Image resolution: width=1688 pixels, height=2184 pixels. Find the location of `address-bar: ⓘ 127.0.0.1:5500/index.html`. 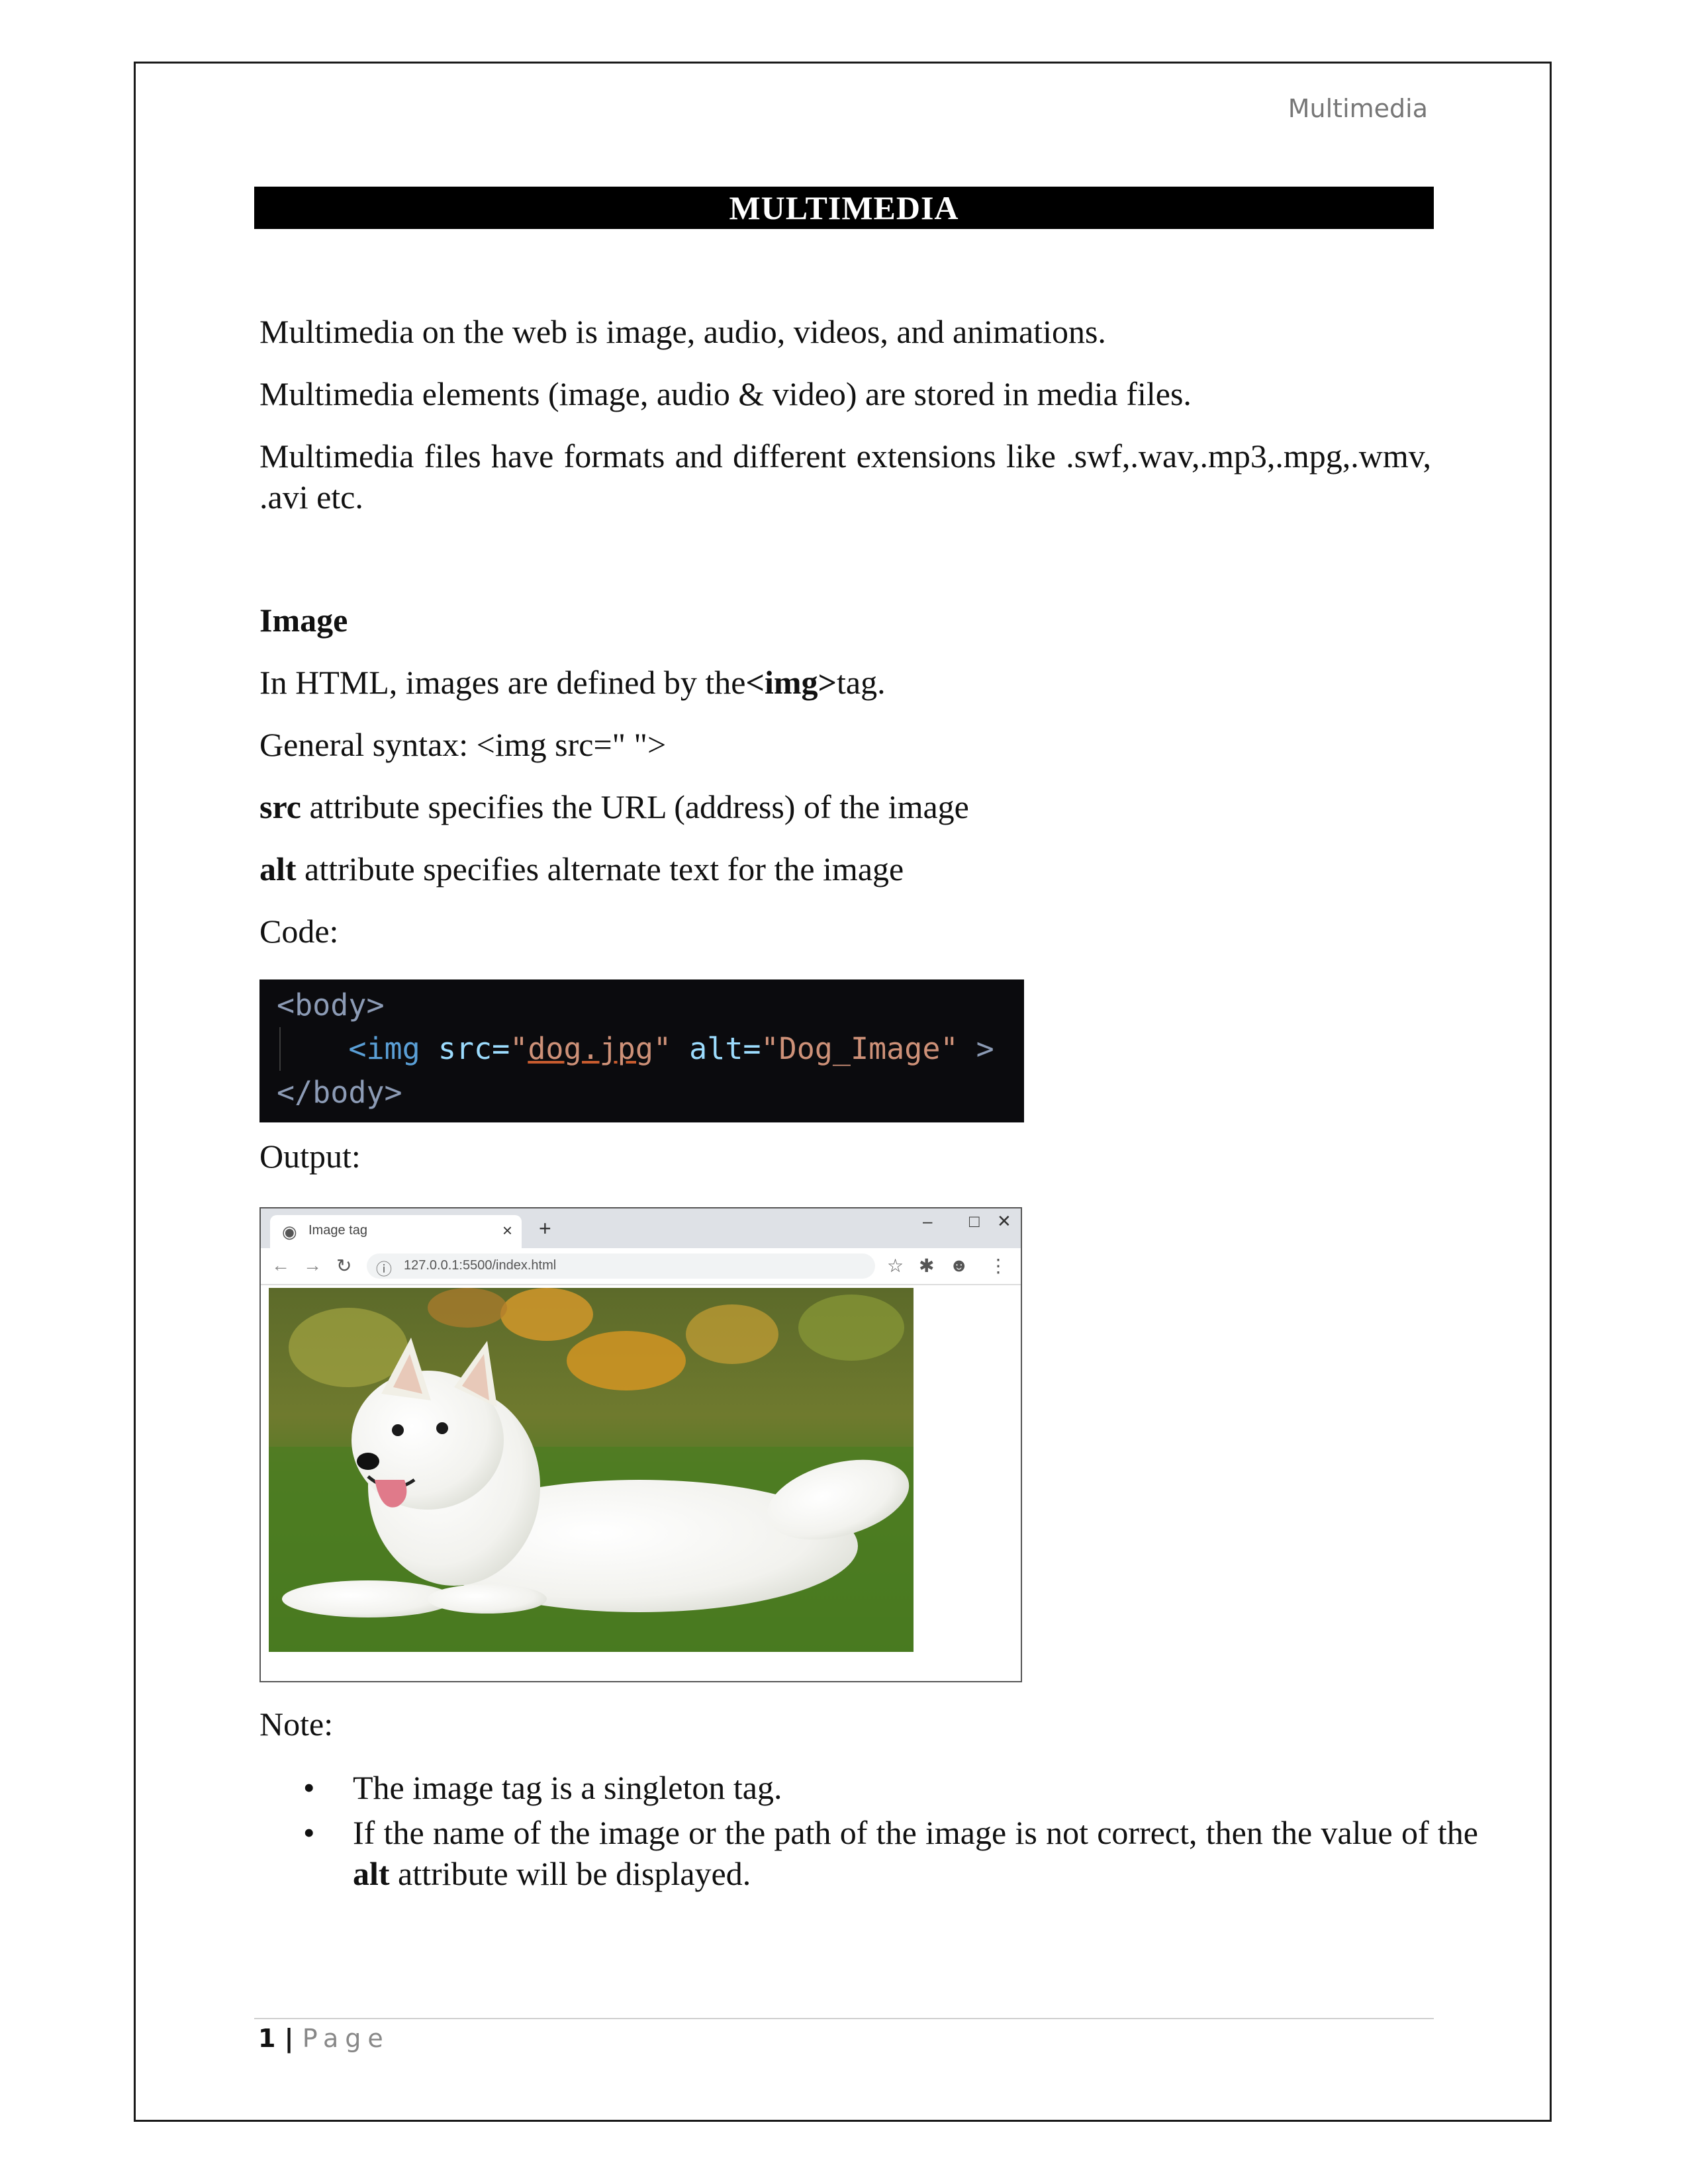

address-bar: ⓘ 127.0.0.1:5500/index.html is located at coordinates (621, 1266).